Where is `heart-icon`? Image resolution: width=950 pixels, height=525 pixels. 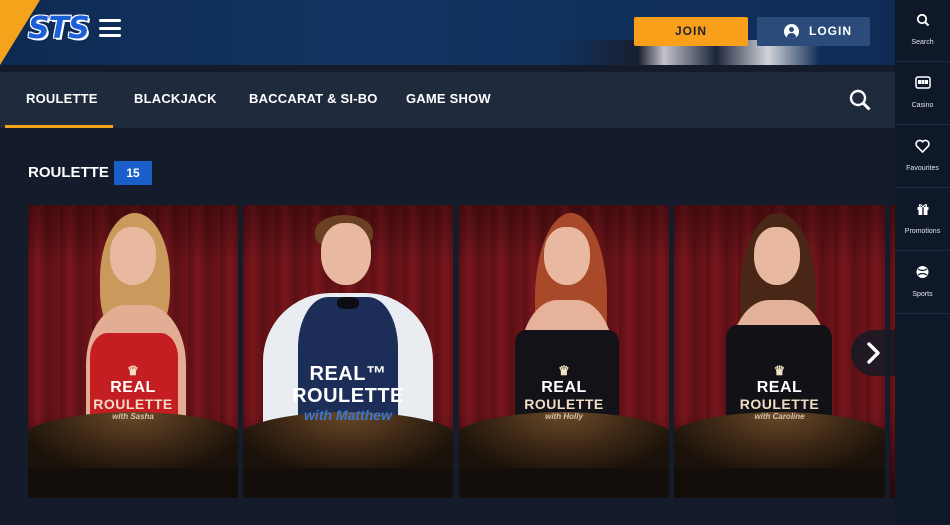 heart-icon is located at coordinates (922, 146).